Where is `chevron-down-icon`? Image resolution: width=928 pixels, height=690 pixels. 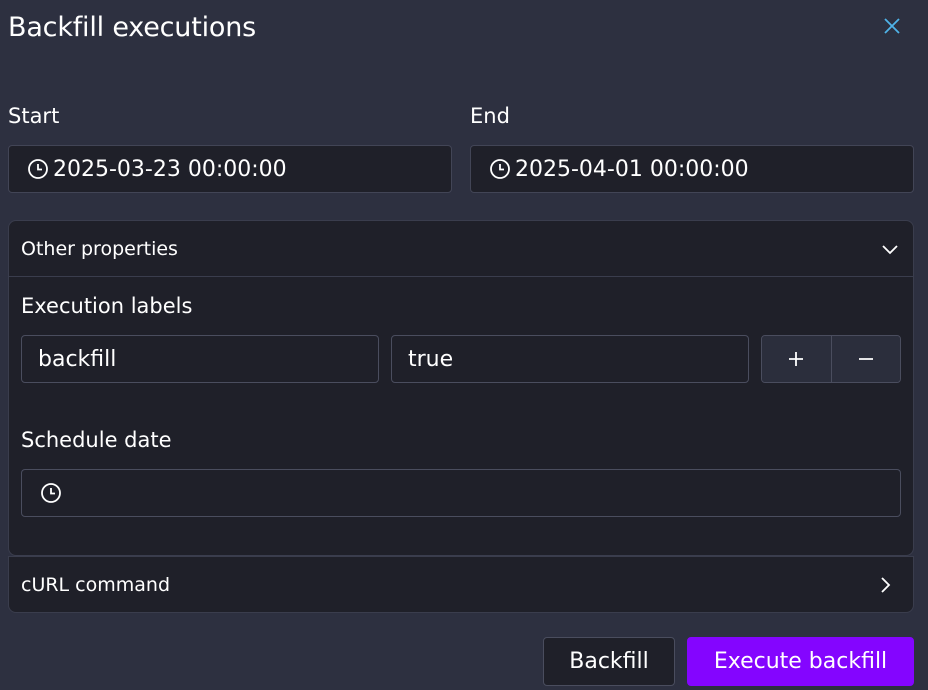 chevron-down-icon is located at coordinates (890, 249).